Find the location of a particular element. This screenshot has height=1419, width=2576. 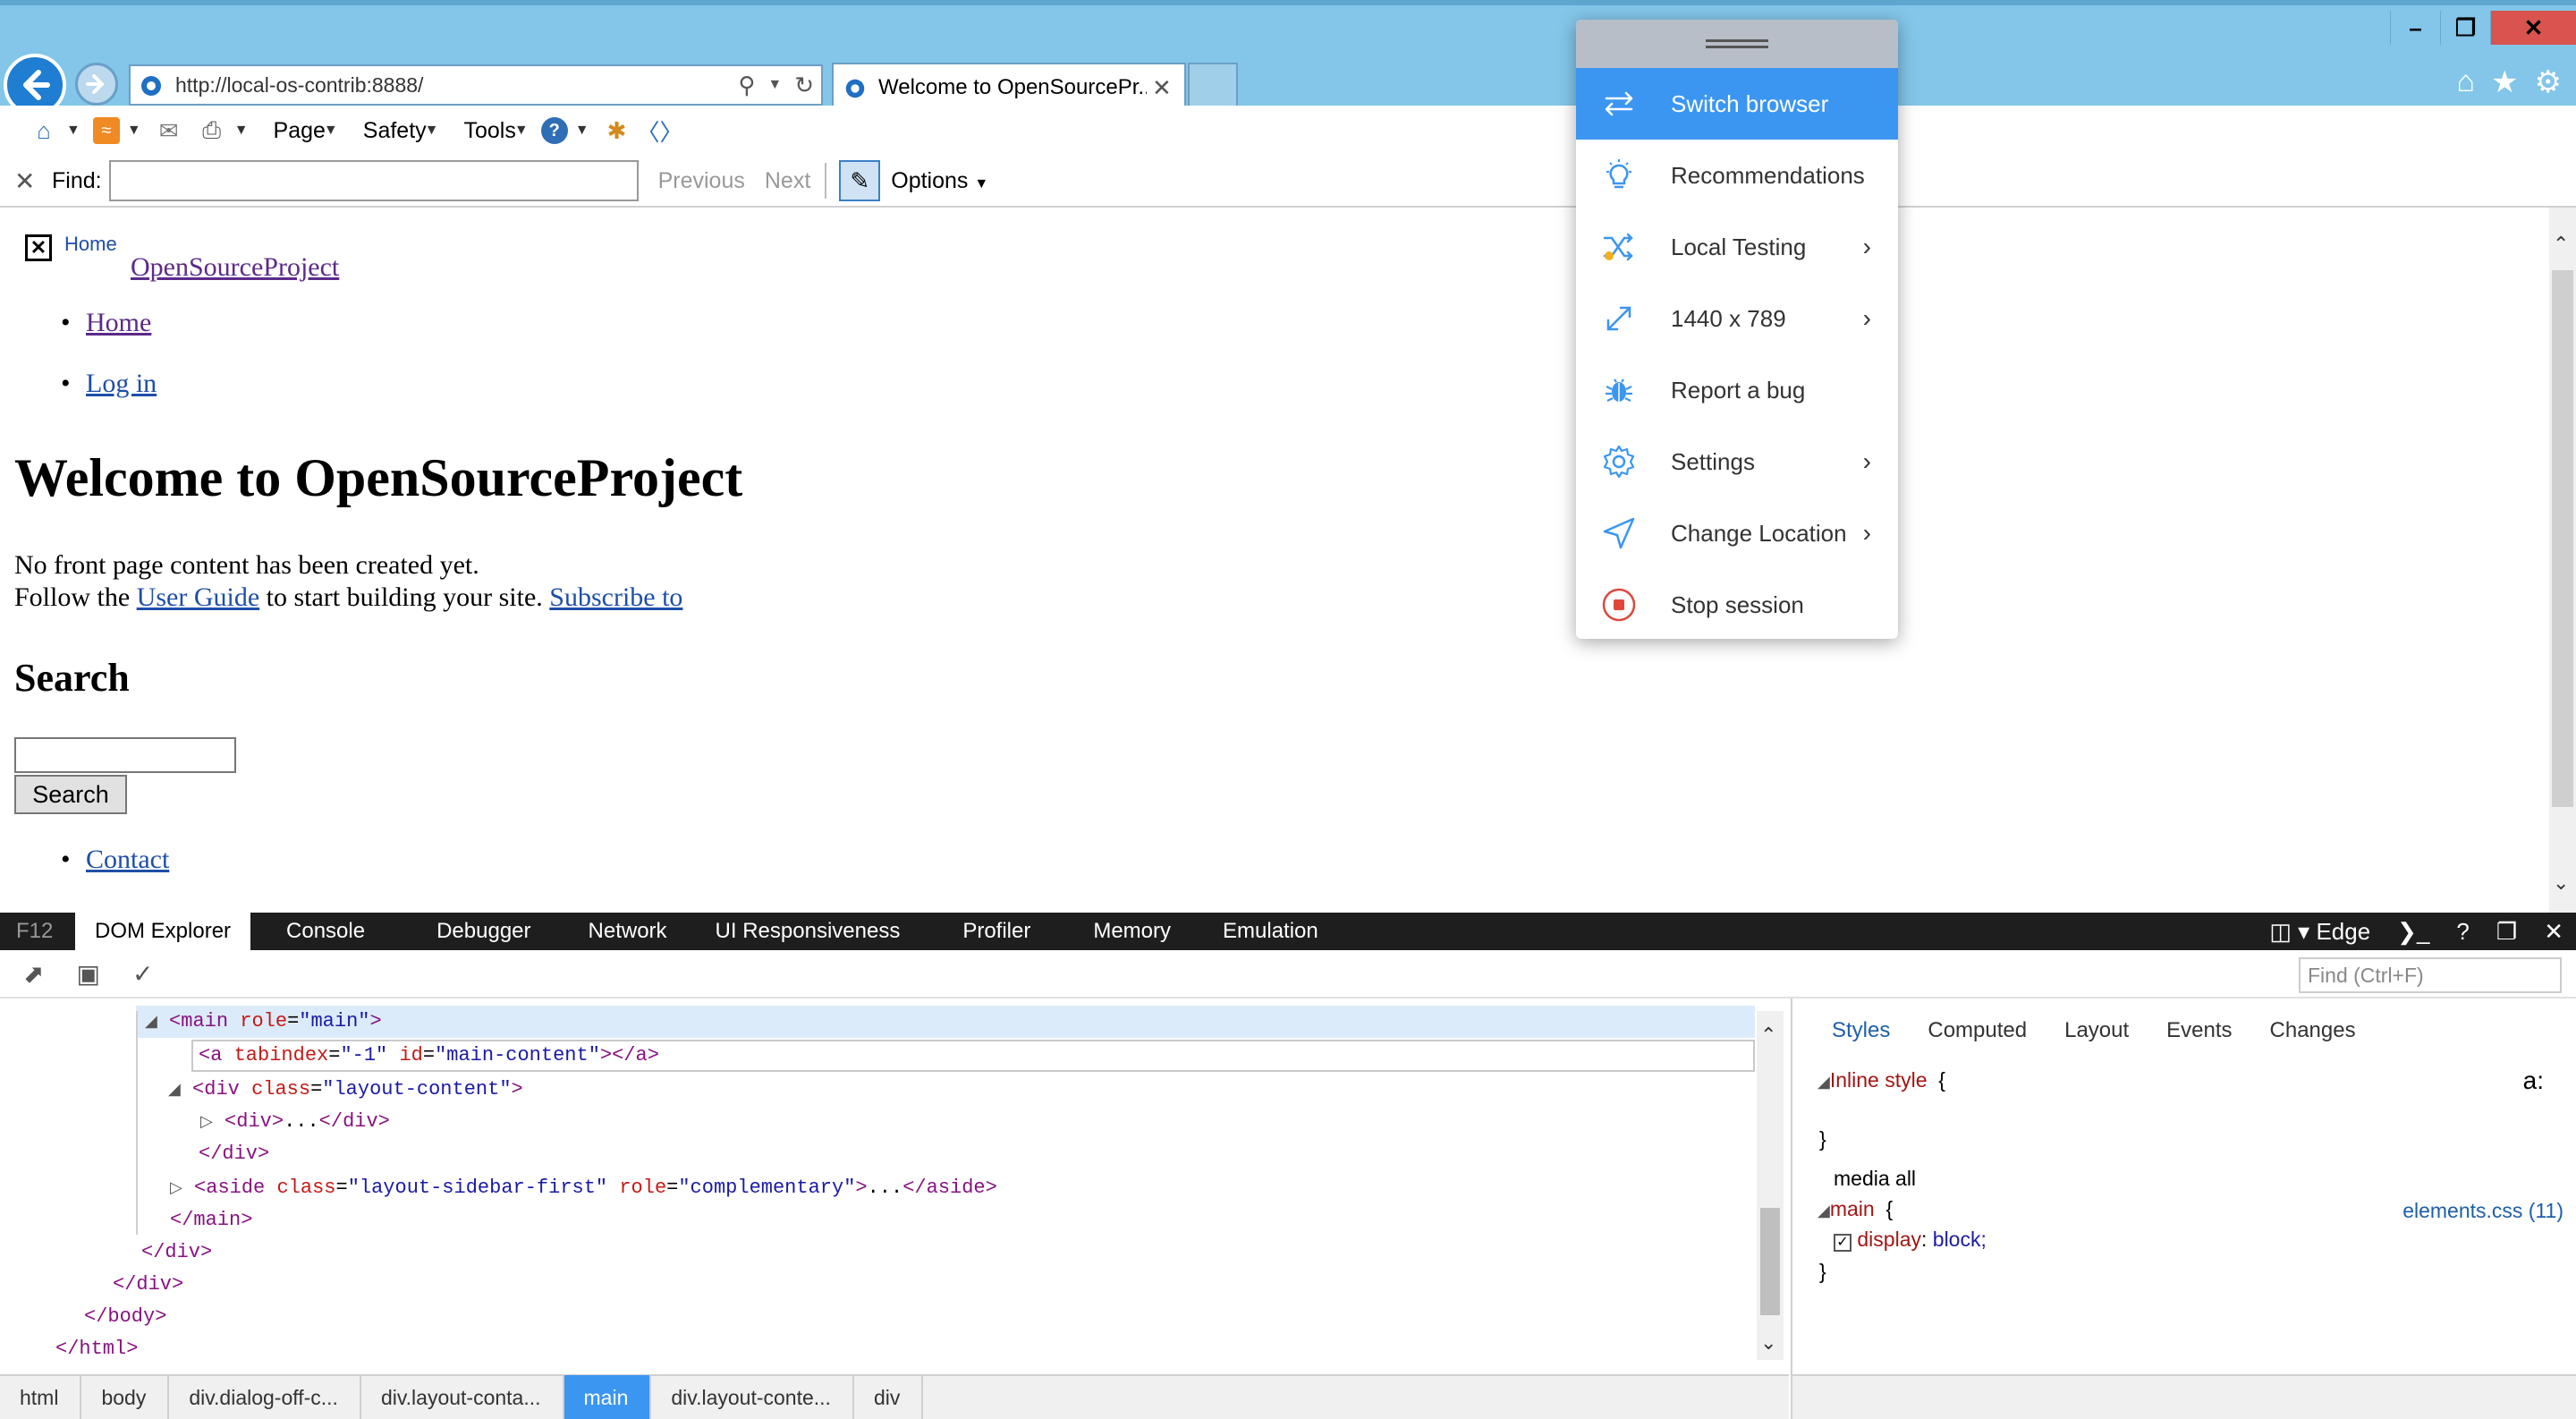

dom-node-div-layout-content: ◢ <div class="layout-content"> is located at coordinates (345, 1090).